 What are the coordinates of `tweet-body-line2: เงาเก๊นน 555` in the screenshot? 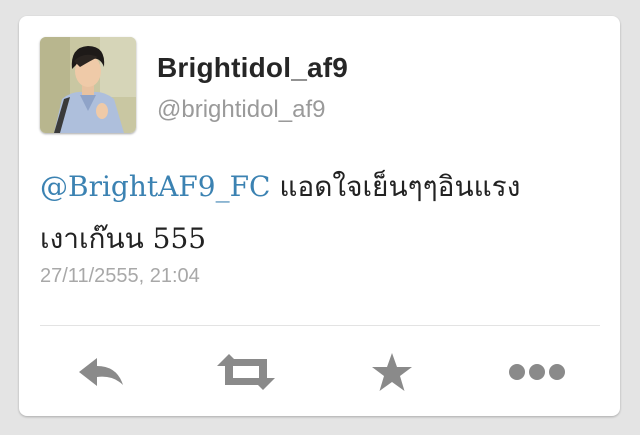 It's located at (123, 238).